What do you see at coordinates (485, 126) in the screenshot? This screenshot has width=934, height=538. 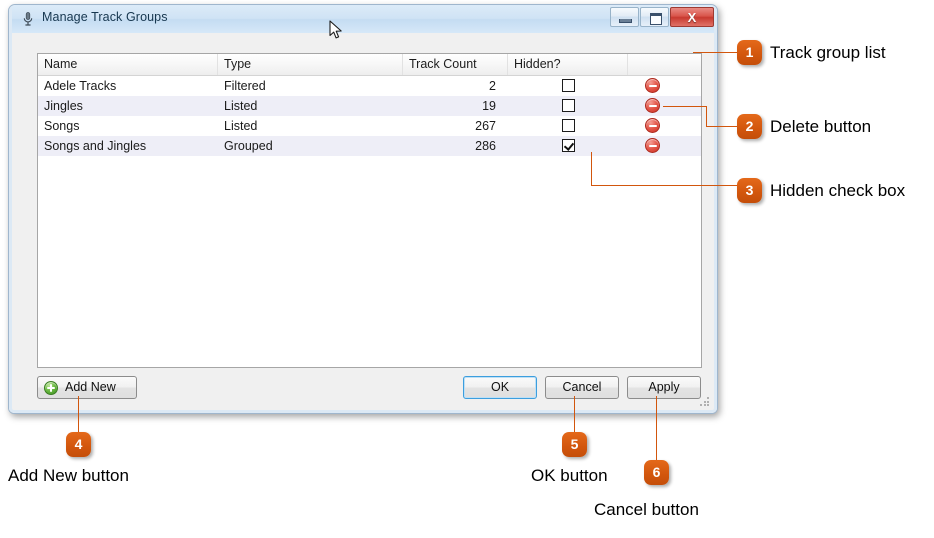 I see `cell-track-count: 267` at bounding box center [485, 126].